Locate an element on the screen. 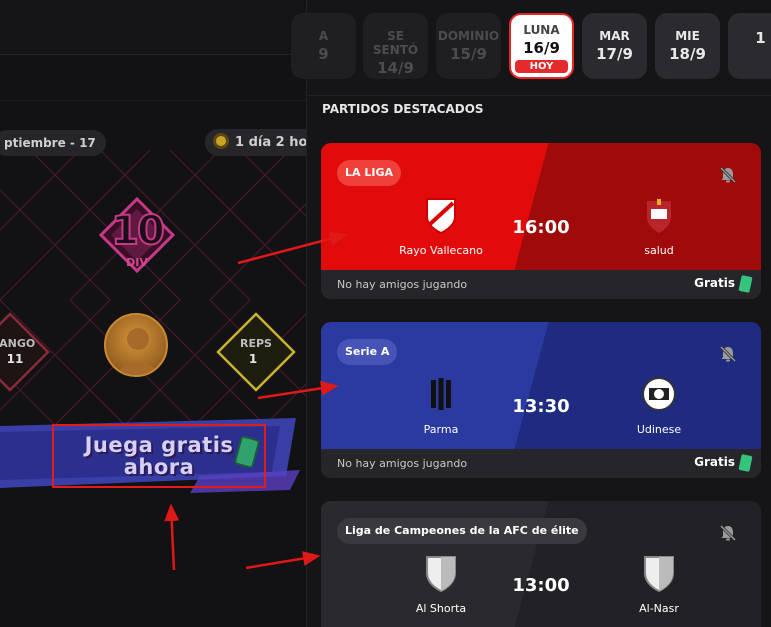  rank-label: RANGO is located at coordinates (18, 343).